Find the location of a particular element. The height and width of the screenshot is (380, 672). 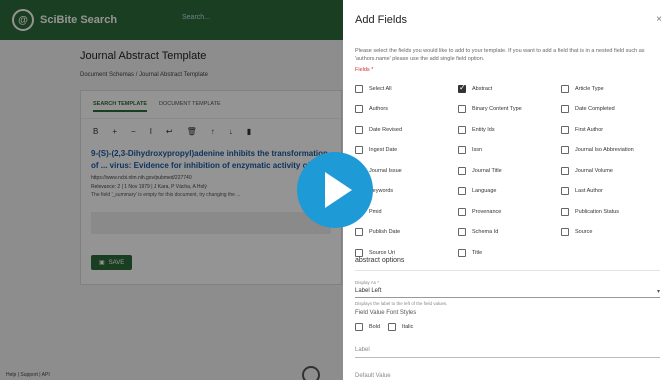

checkbox-label: Ingest Date is located at coordinates (383, 150).